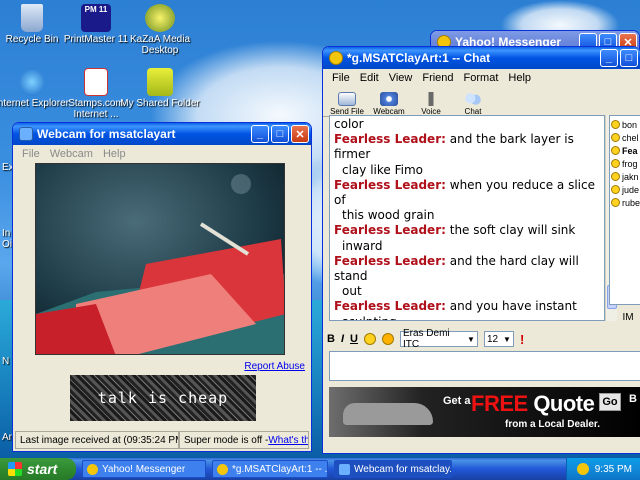 Image resolution: width=640 pixels, height=480 pixels. I want to click on color-smiley-icon, so click(387, 339).